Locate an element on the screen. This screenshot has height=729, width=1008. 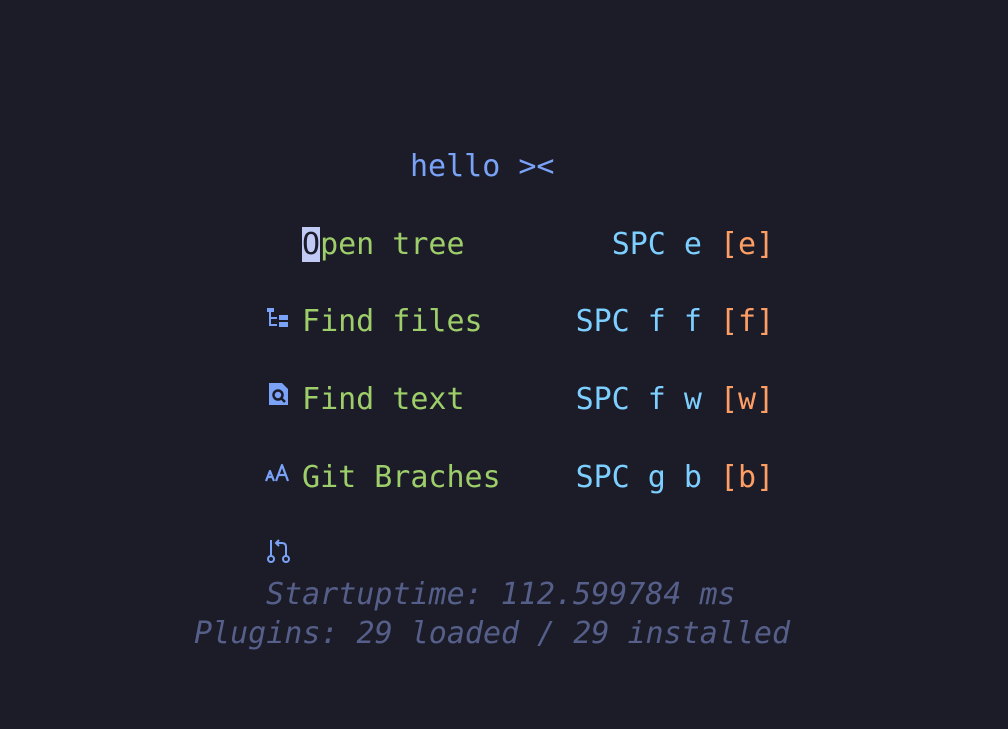
git-branch-icon is located at coordinates (279, 513).